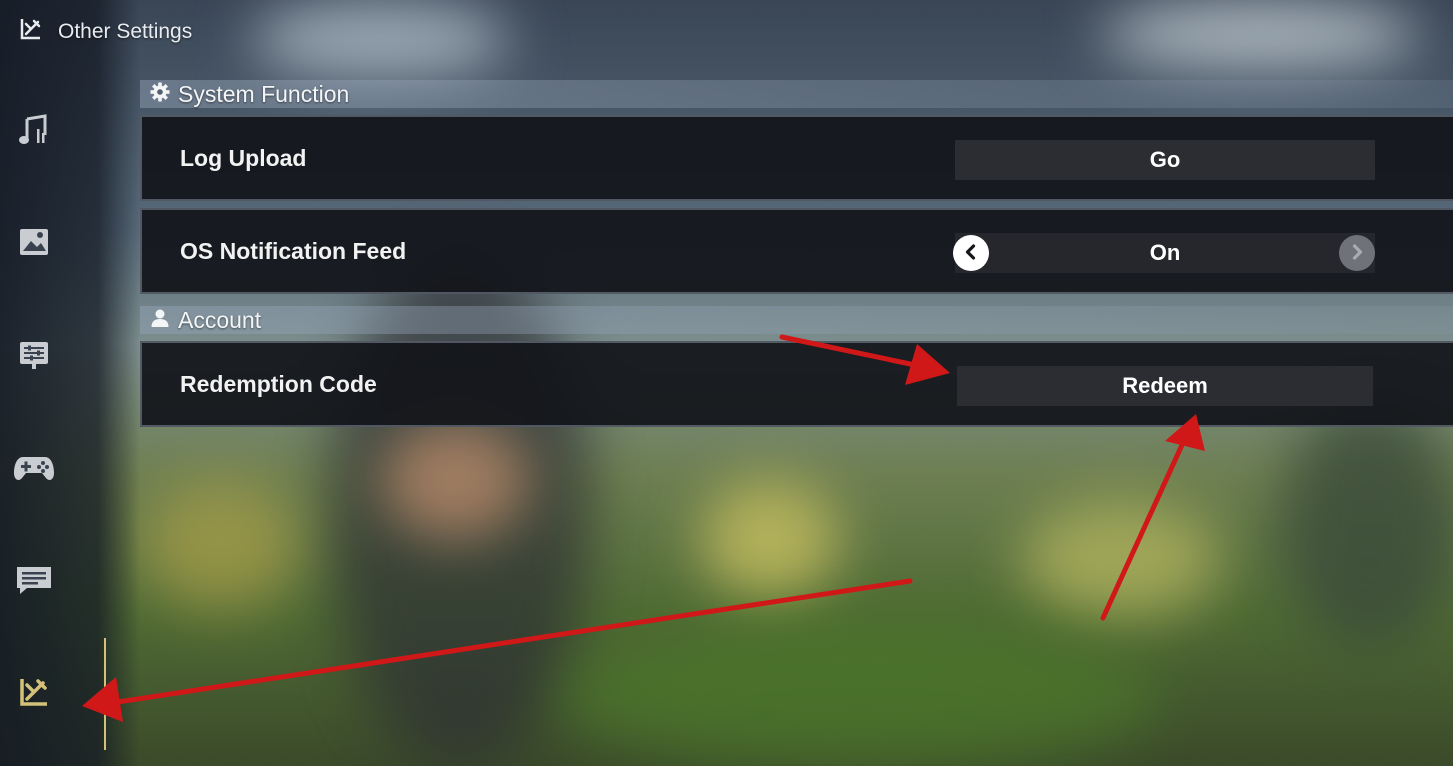 The width and height of the screenshot is (1453, 766). I want to click on section-header-system: System Function, so click(796, 94).